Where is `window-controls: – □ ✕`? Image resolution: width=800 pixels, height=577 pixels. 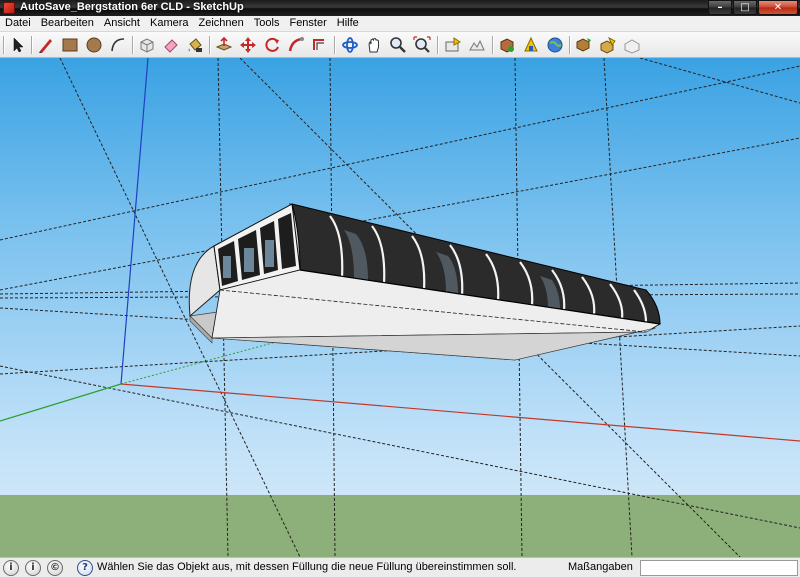 window-controls: – □ ✕ is located at coordinates (753, 8).